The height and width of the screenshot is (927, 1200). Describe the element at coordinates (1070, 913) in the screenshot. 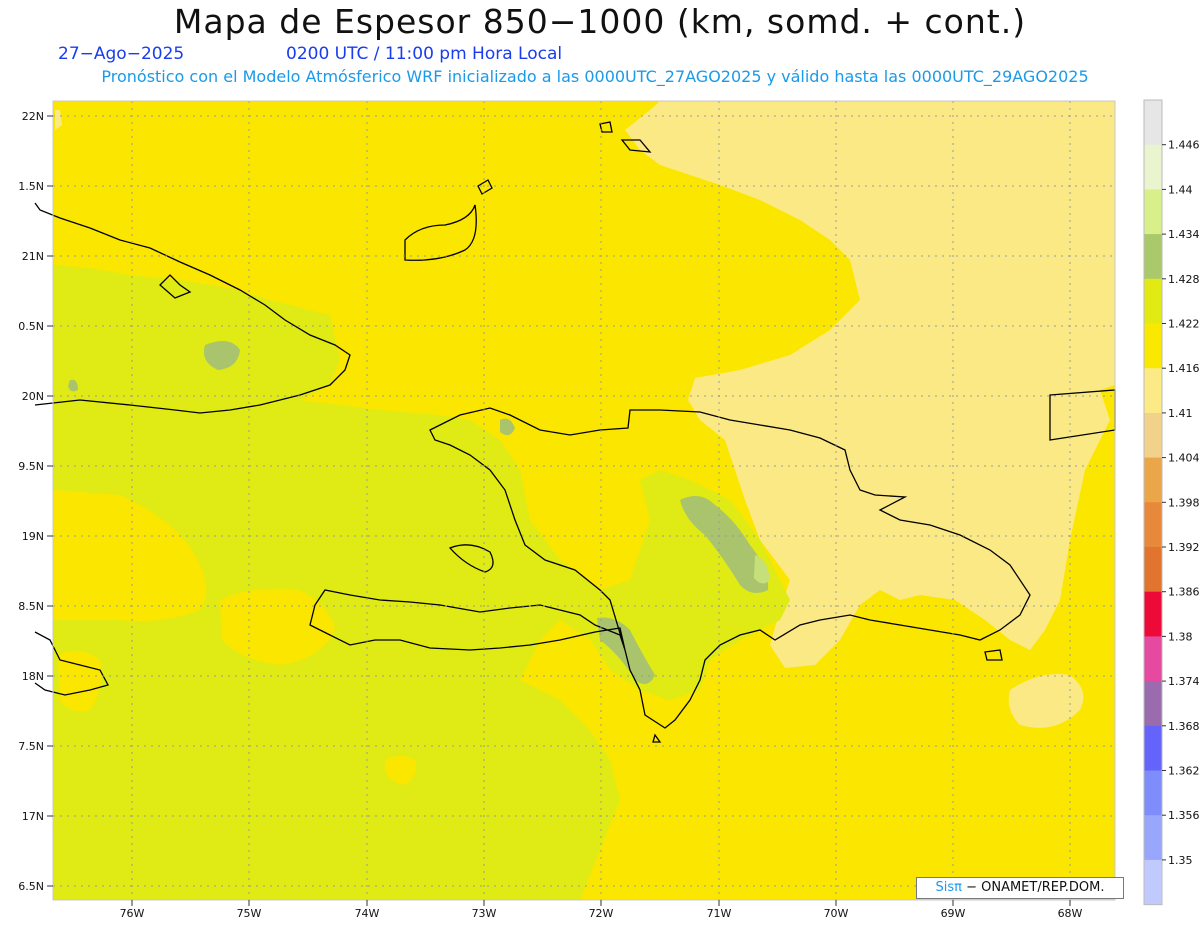

I see `lon-label: 68W` at that location.